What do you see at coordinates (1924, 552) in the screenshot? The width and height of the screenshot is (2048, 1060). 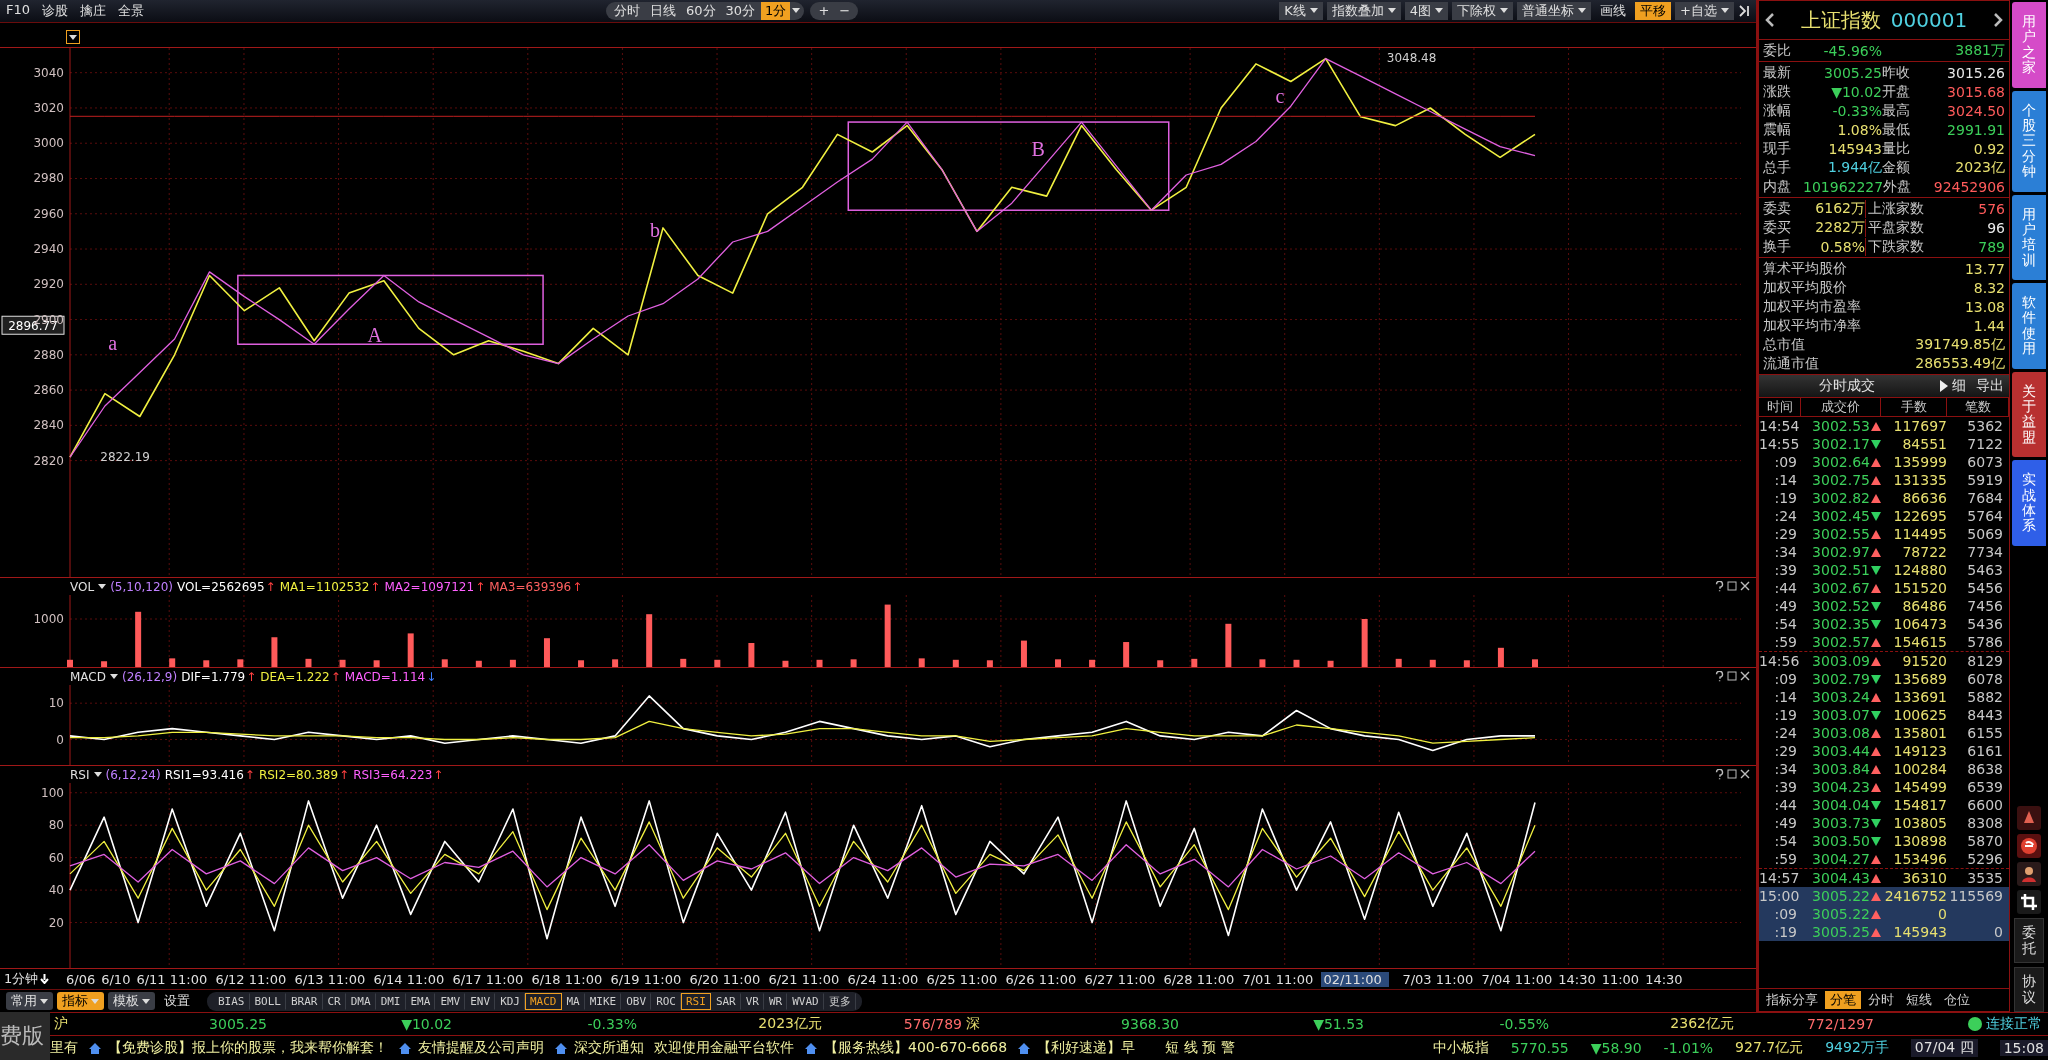 I see `table-cell-text: 78722` at bounding box center [1924, 552].